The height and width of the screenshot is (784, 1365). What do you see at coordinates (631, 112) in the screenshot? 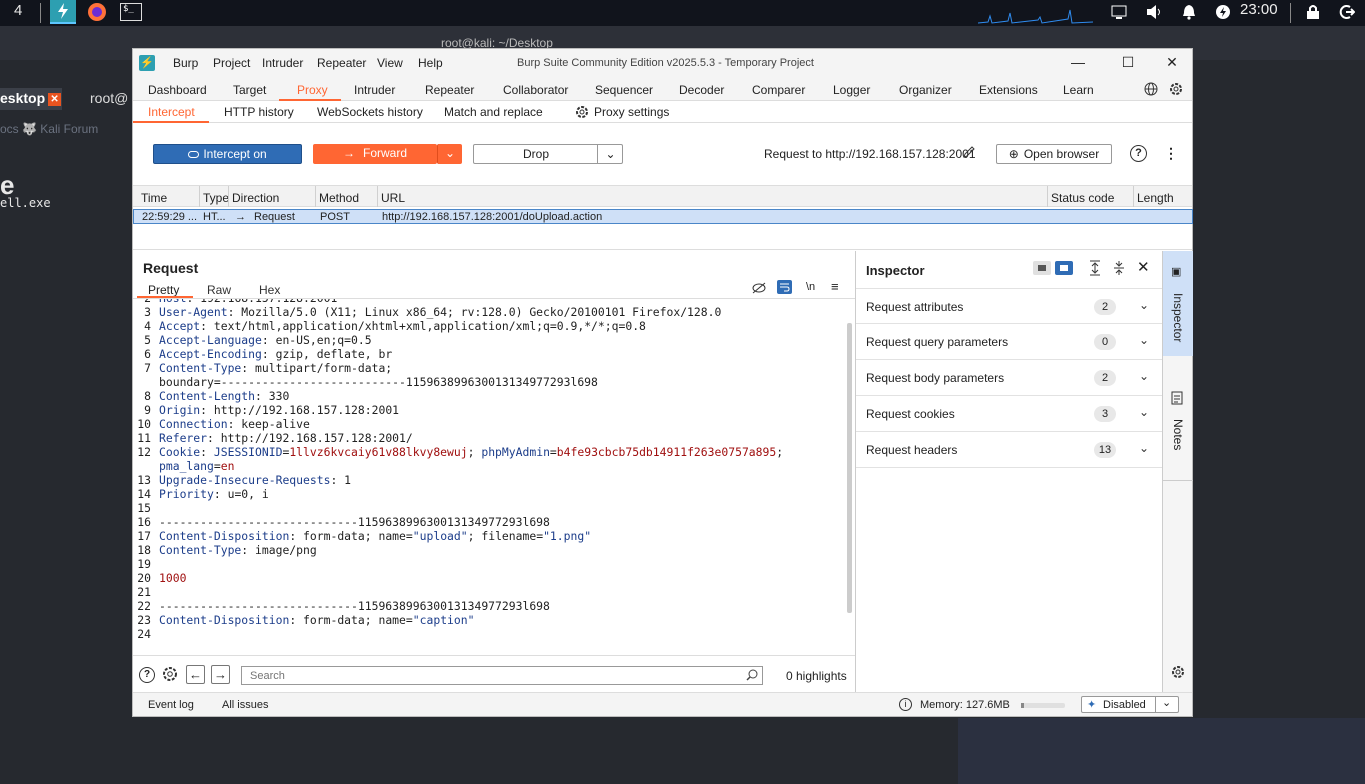
I see `subtab-proxy-settings: Proxy settings` at bounding box center [631, 112].